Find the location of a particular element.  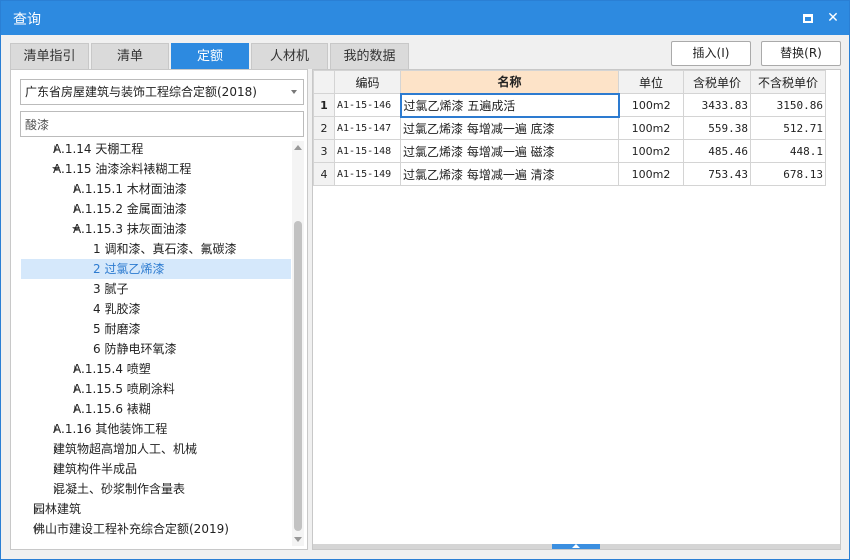

row-index: 3 is located at coordinates (324, 151).